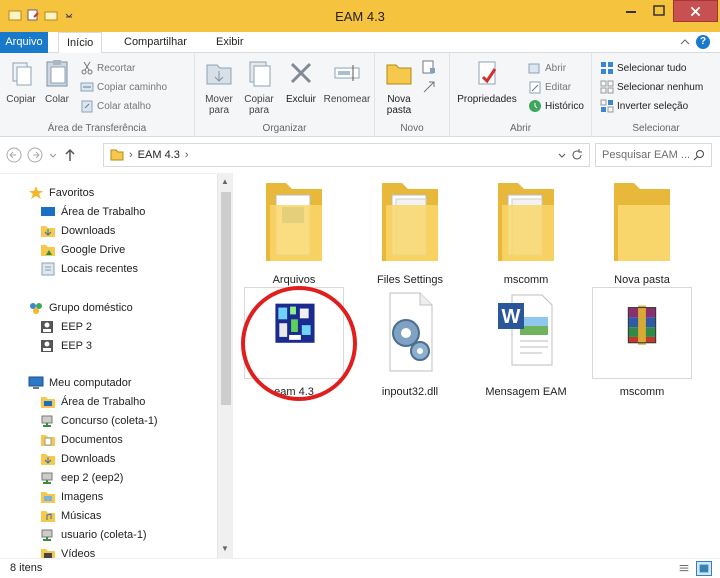  What do you see at coordinates (48, 440) in the screenshot?
I see `documents-icon` at bounding box center [48, 440].